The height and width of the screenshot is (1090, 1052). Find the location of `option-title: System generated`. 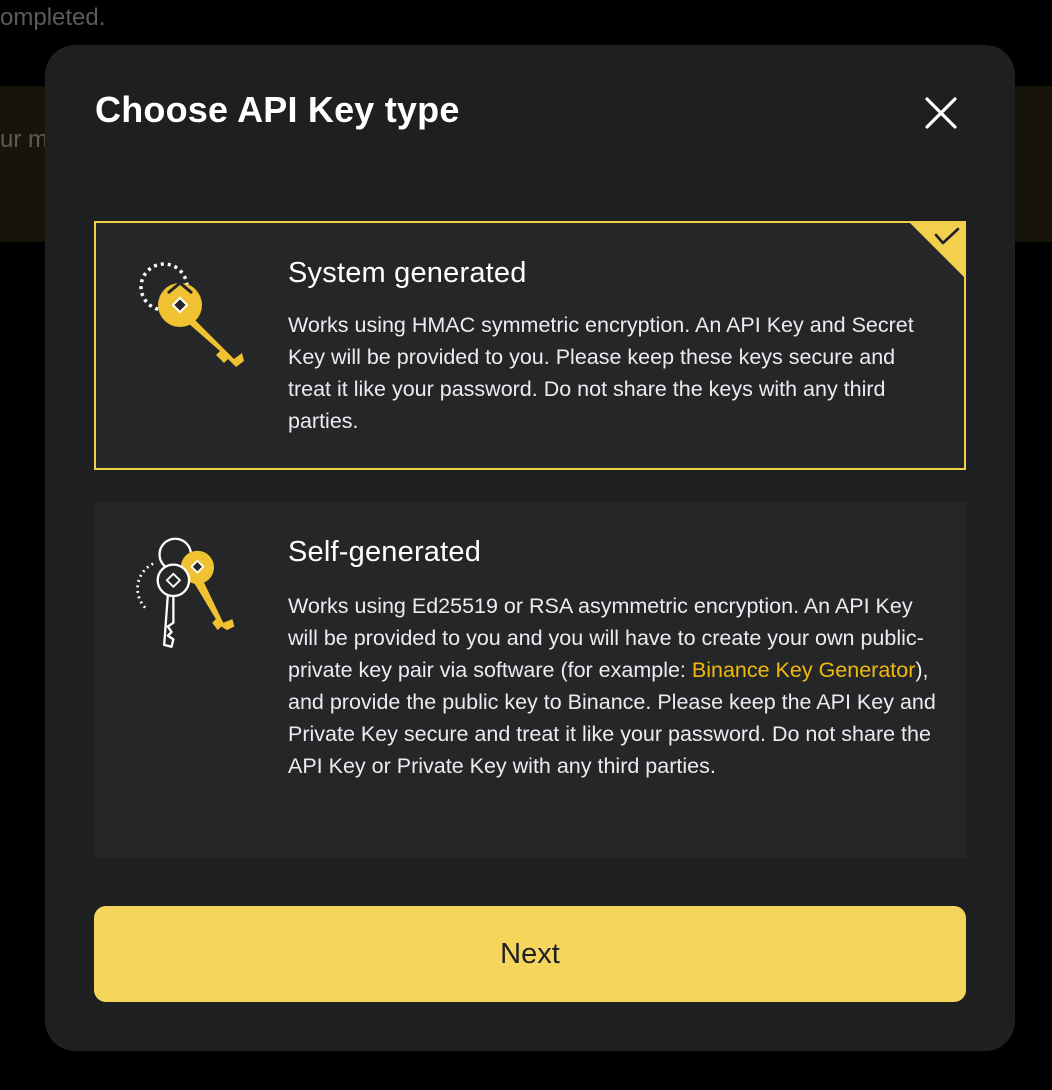

option-title: System generated is located at coordinates (407, 273).